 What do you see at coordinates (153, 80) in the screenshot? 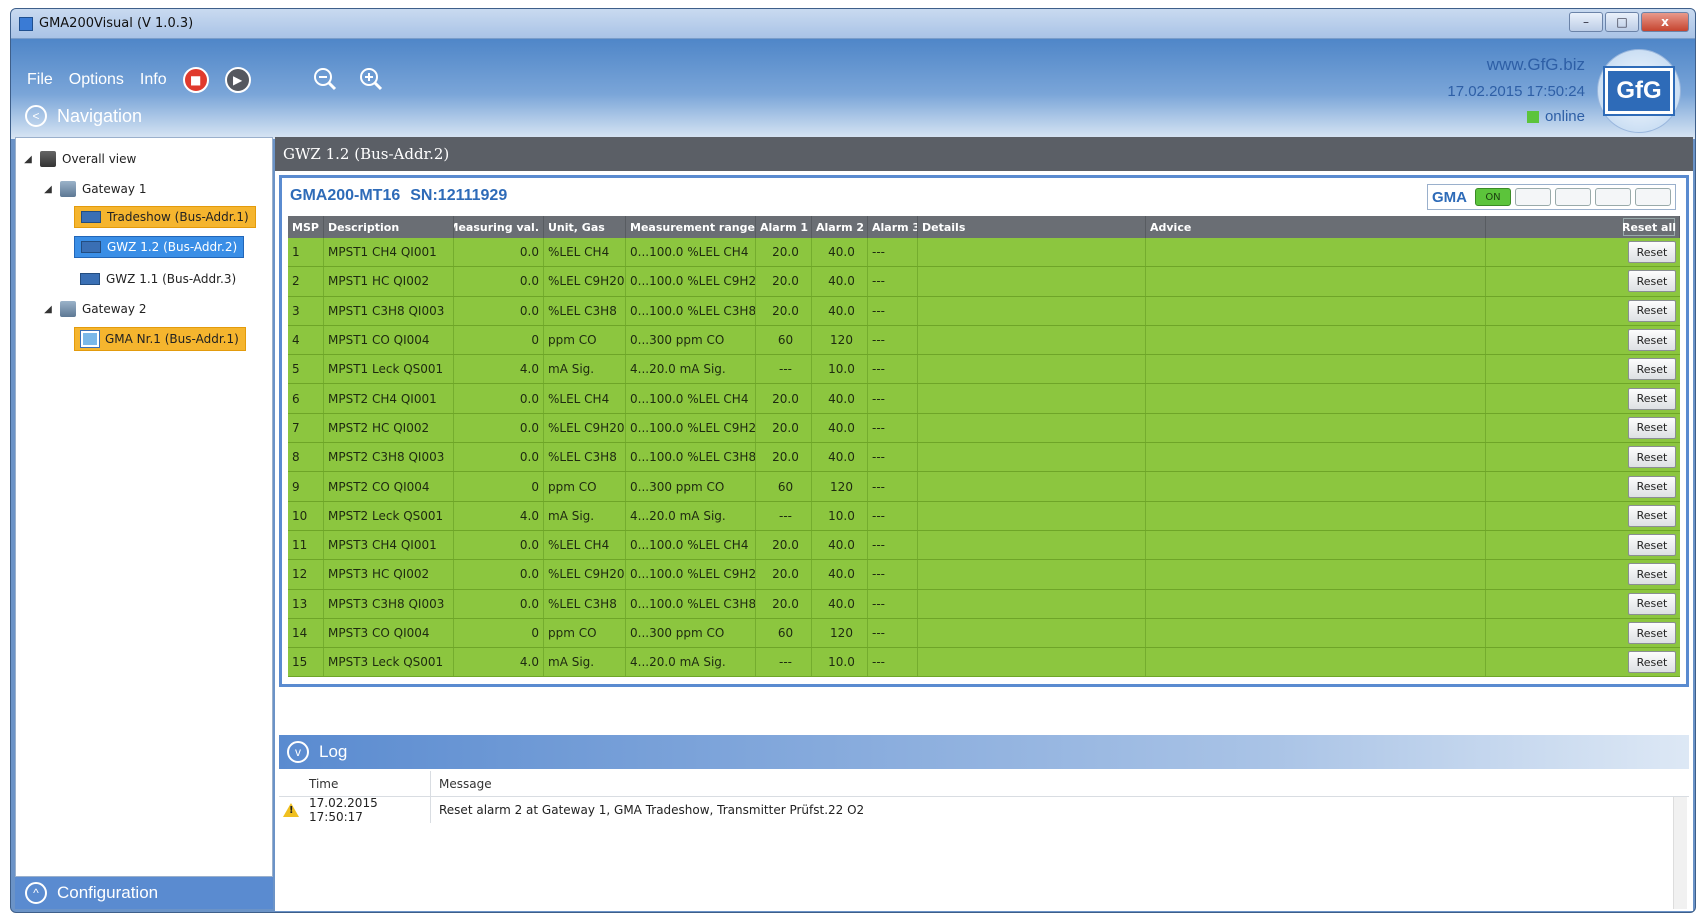
I see `menu-info: Info` at bounding box center [153, 80].